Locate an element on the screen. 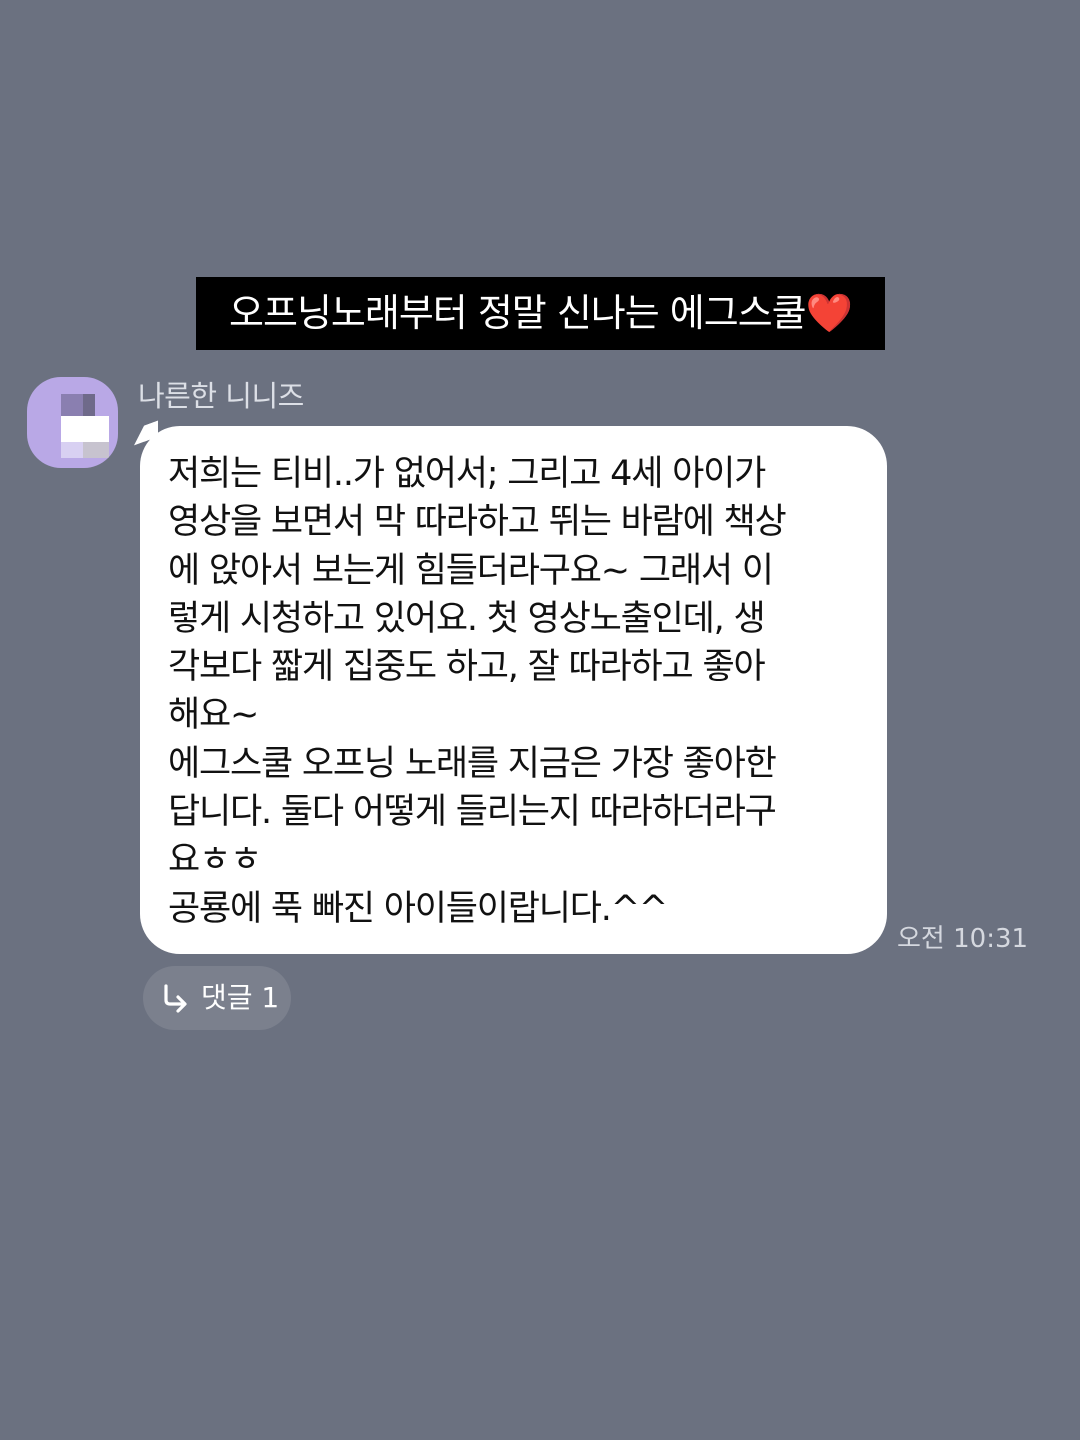 The height and width of the screenshot is (1440, 1080). avatar is located at coordinates (72, 422).